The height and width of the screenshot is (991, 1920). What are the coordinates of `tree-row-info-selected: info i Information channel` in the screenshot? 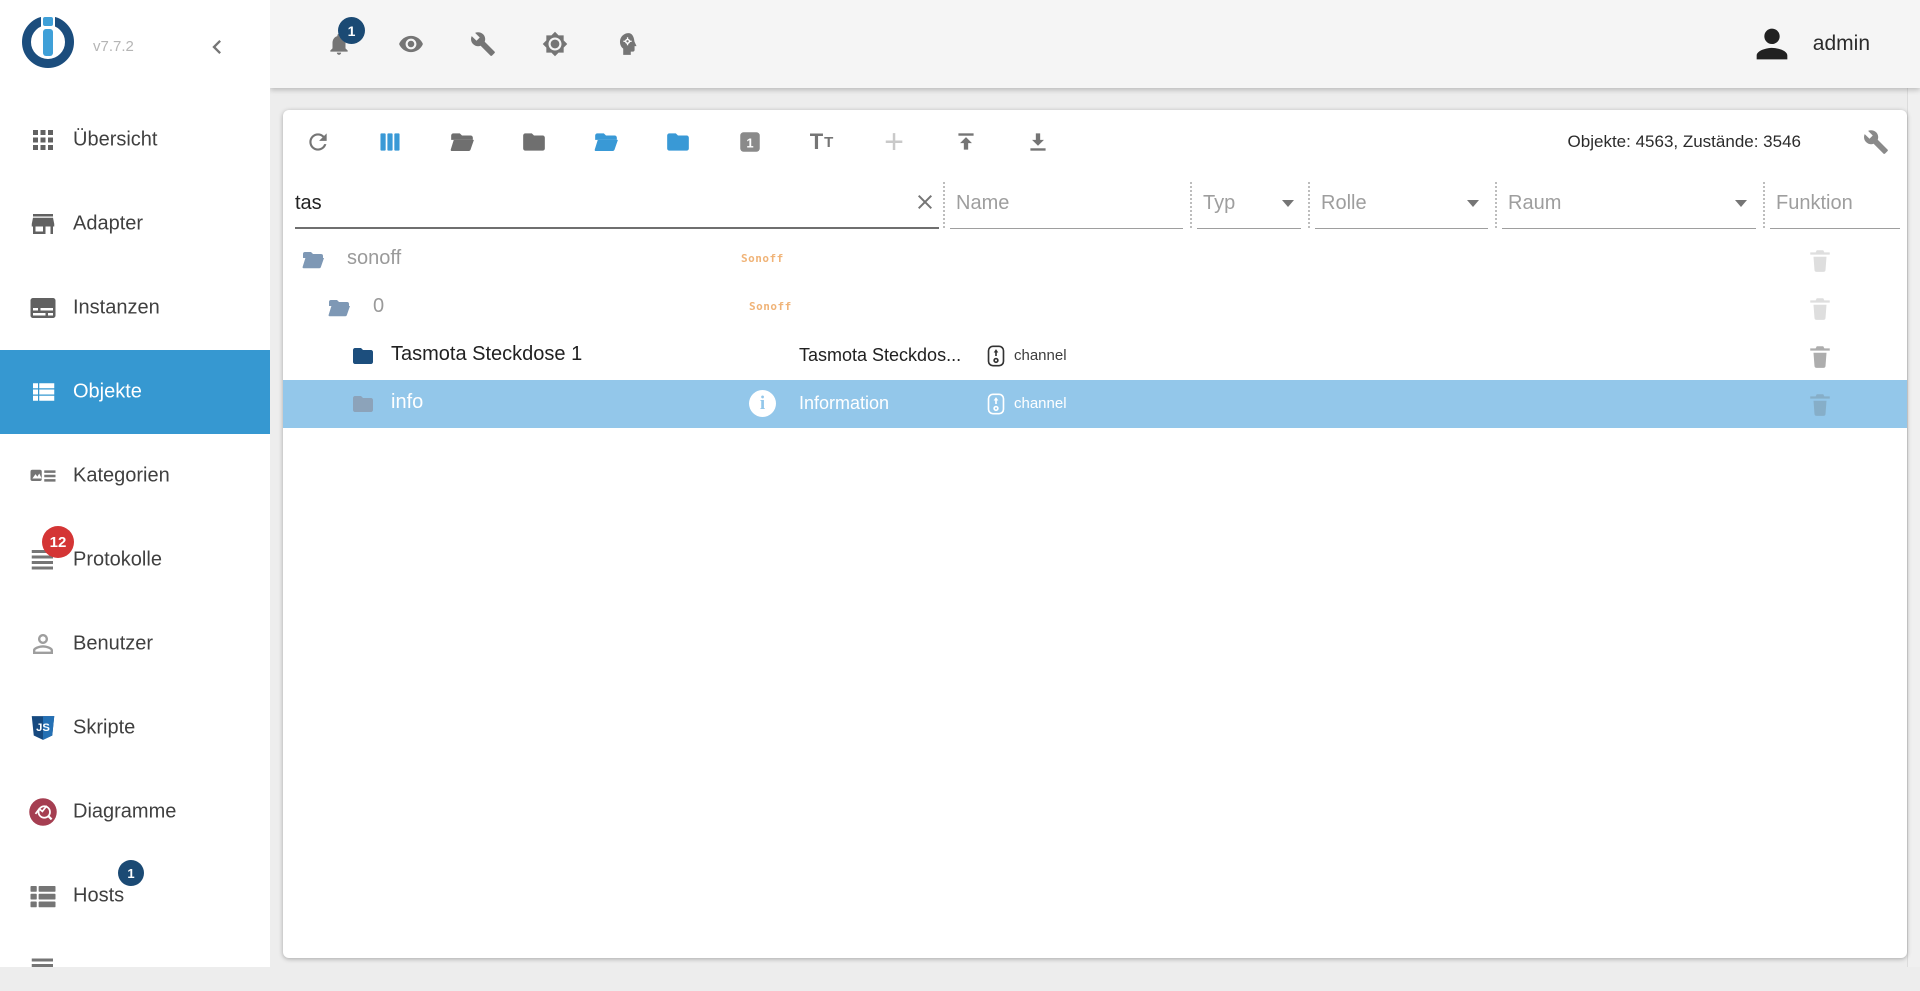 It's located at (1095, 404).